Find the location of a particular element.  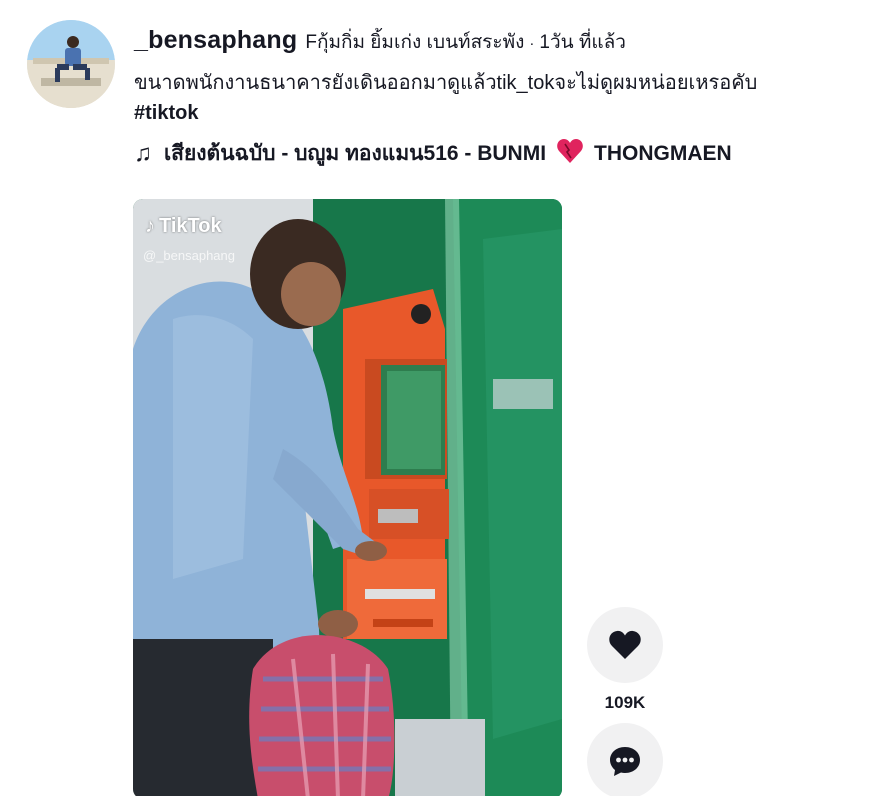

comment-button is located at coordinates (625, 759).